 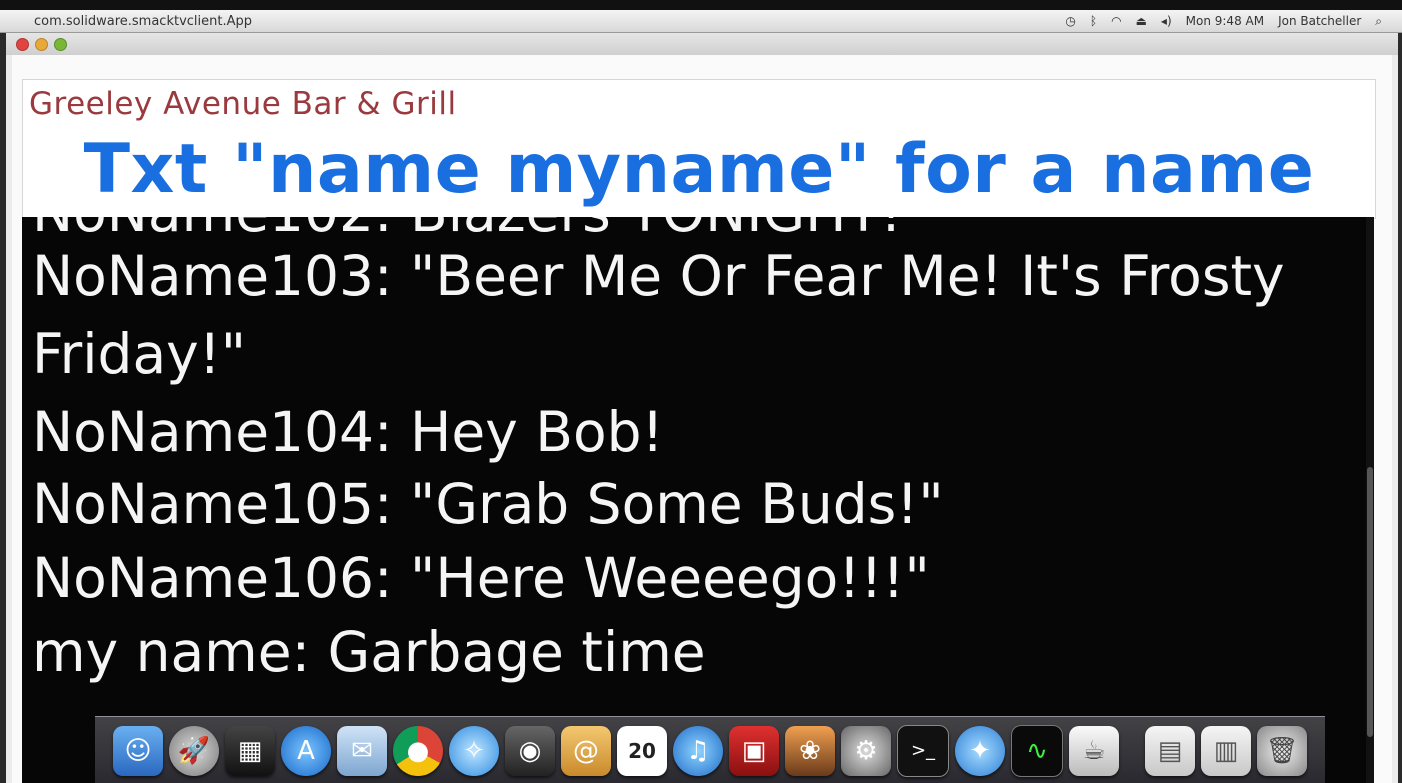 I want to click on time-machine-icon: ◷, so click(x=1070, y=21).